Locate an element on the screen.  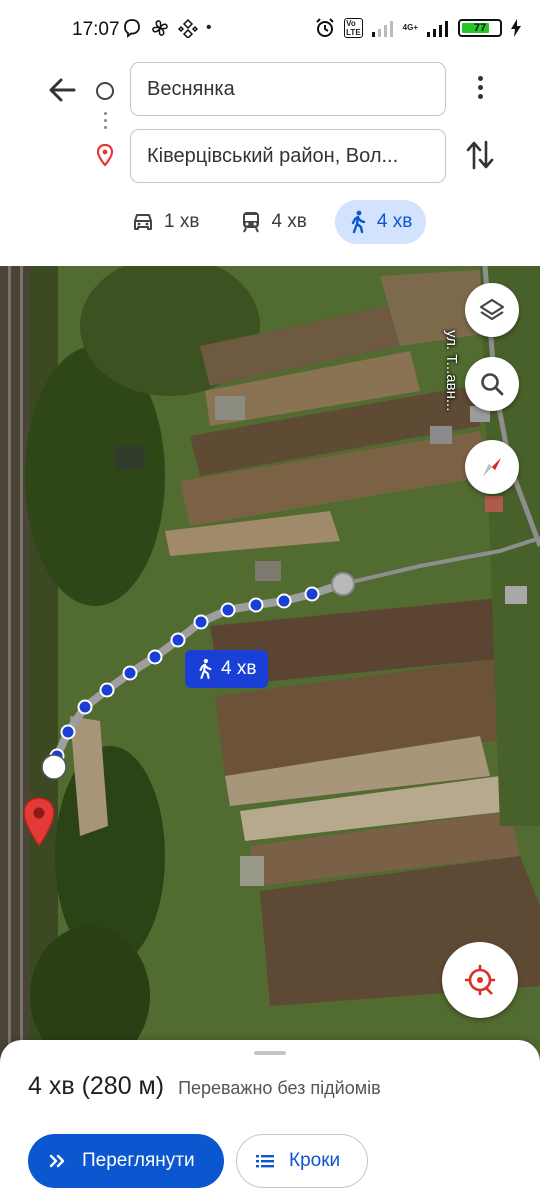
my-location-button is located at coordinates (480, 980).